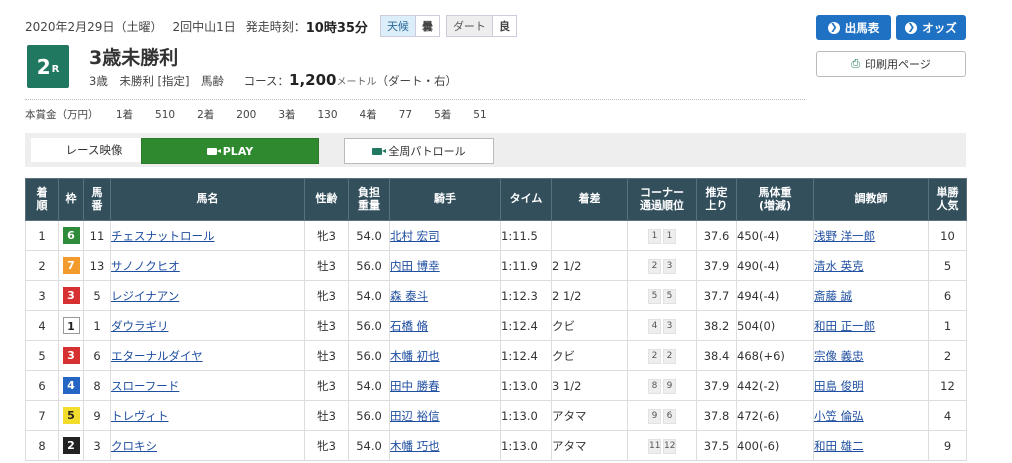 This screenshot has height=463, width=1012. What do you see at coordinates (775, 295) in the screenshot?
I see `body-weight-cell: 494(-4)` at bounding box center [775, 295].